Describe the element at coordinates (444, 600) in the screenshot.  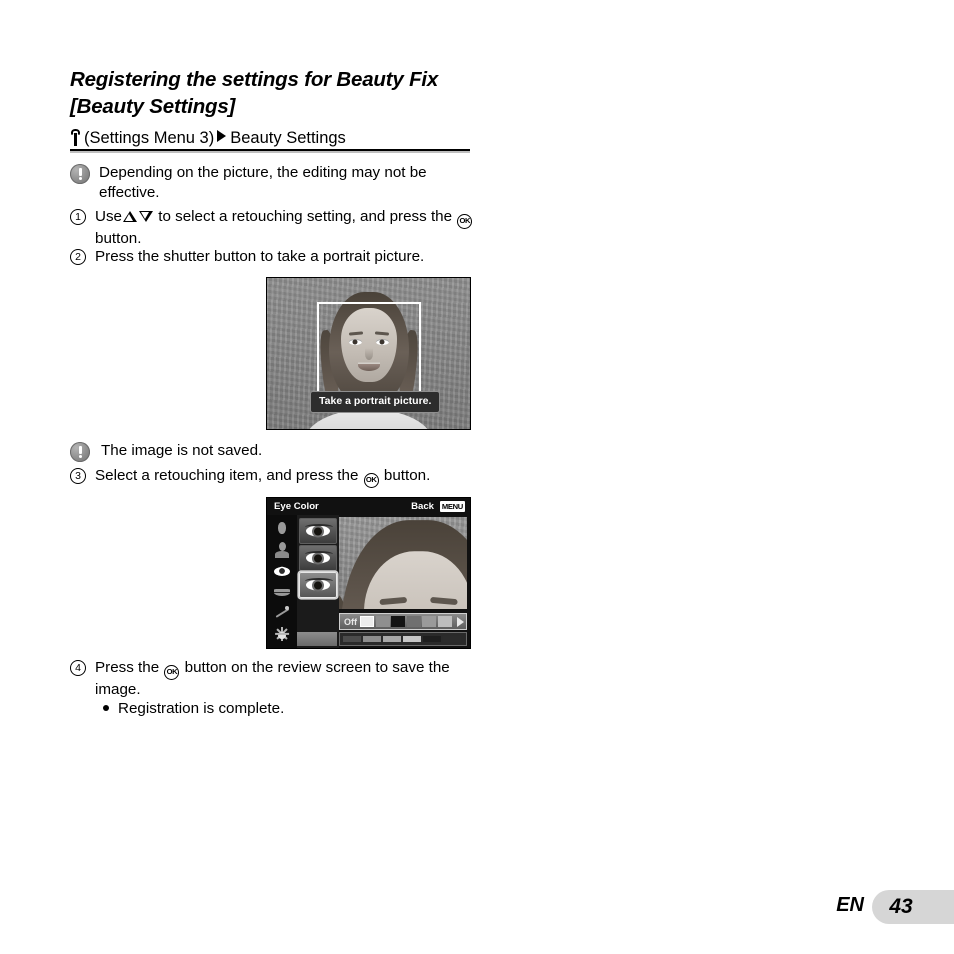
I see `eyebrow-right` at that location.